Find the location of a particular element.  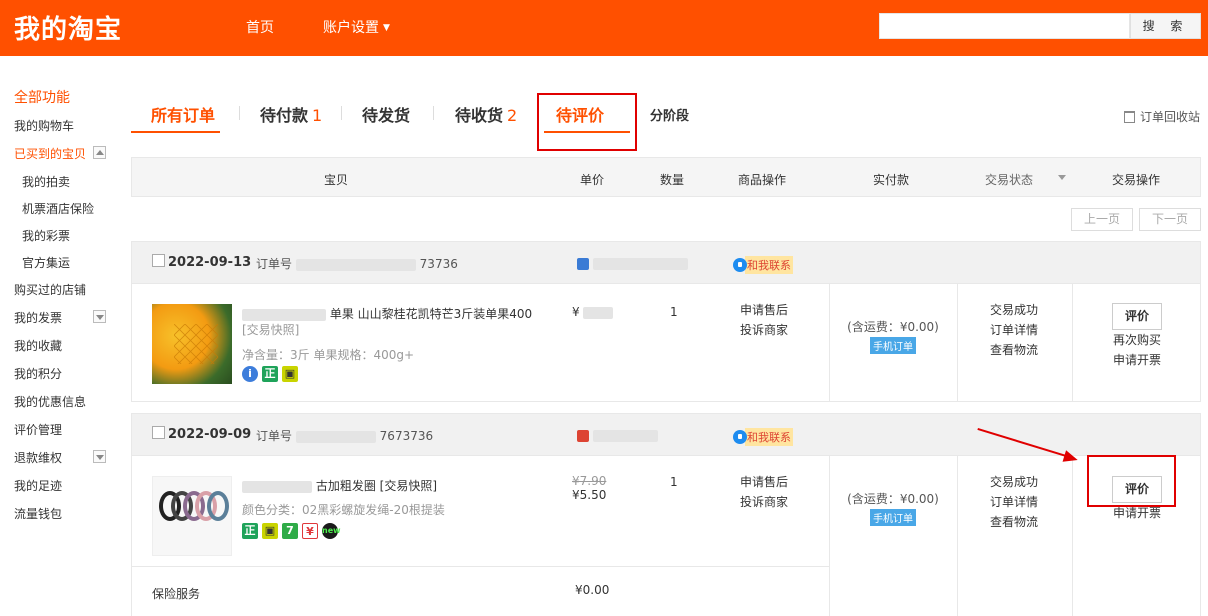

sidebar-item-flight-hotel: 机票酒店保险 is located at coordinates (58, 208).